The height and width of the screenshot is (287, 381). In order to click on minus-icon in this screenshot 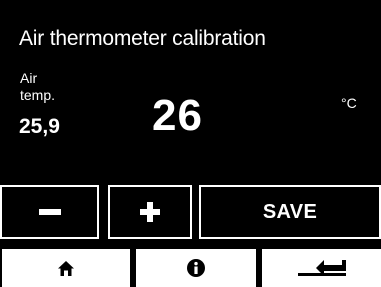, I will do `click(49, 212)`.